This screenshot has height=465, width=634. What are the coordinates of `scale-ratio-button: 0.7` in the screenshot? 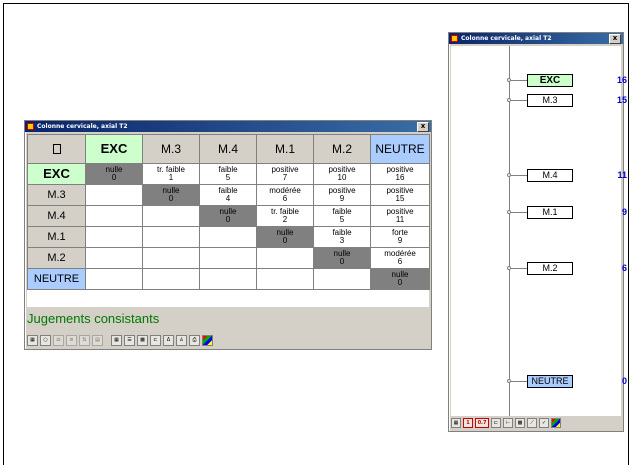 It's located at (482, 422).